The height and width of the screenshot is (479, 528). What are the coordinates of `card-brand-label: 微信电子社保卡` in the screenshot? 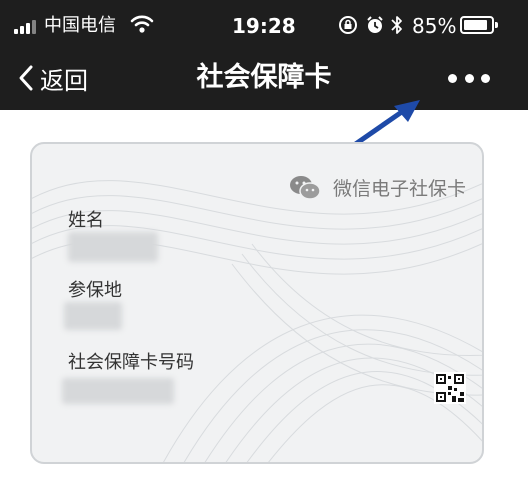 It's located at (399, 189).